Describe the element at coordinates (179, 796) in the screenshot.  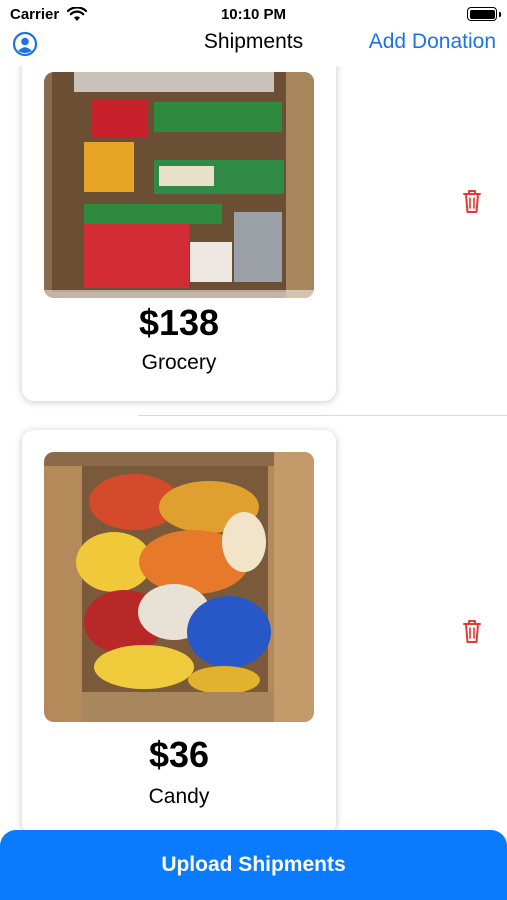
I see `shipment-category: Candy` at that location.